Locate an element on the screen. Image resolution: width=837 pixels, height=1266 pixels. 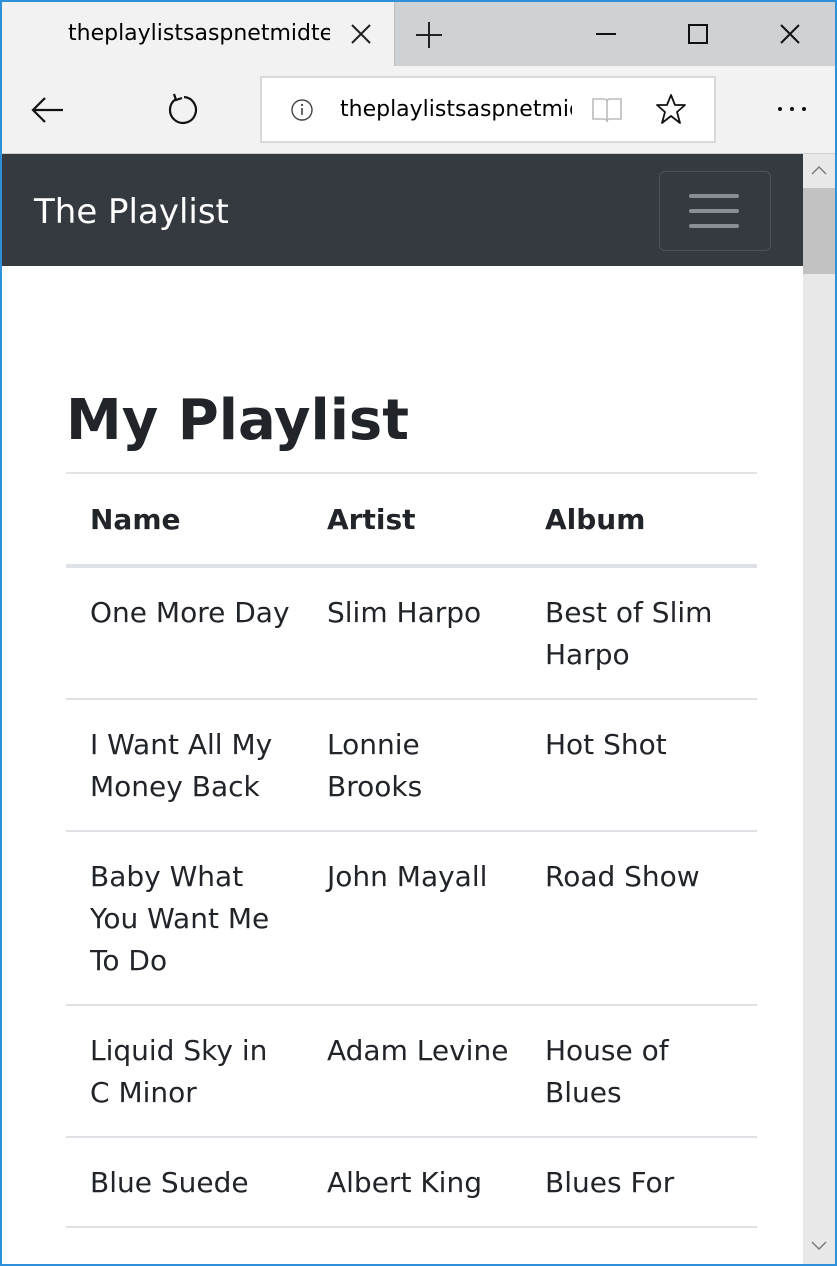
cell-name: I Want All My Money Back is located at coordinates (184, 765).